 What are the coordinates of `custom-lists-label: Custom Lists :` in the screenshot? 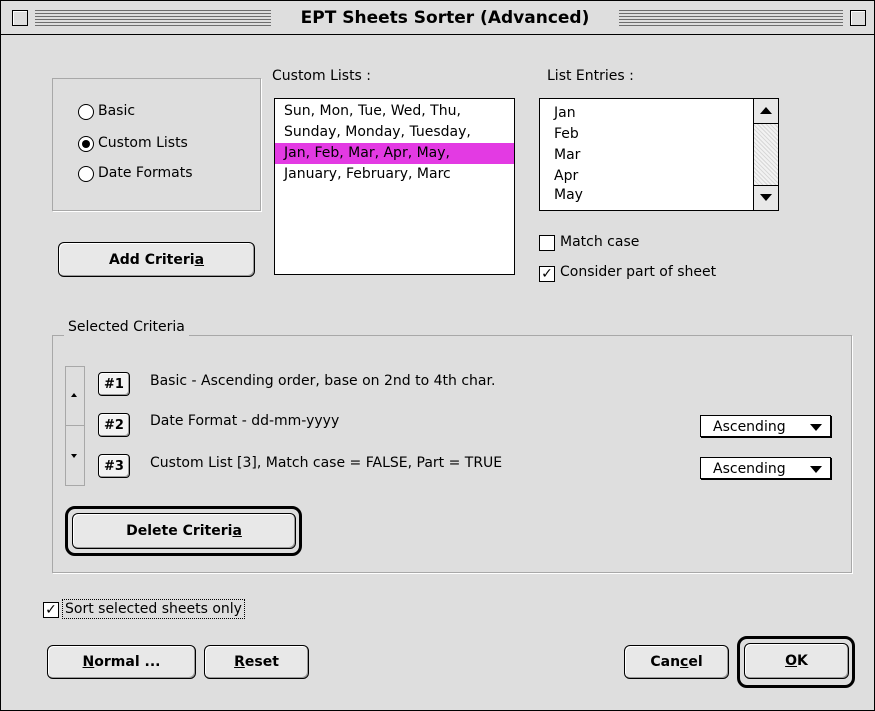 It's located at (322, 76).